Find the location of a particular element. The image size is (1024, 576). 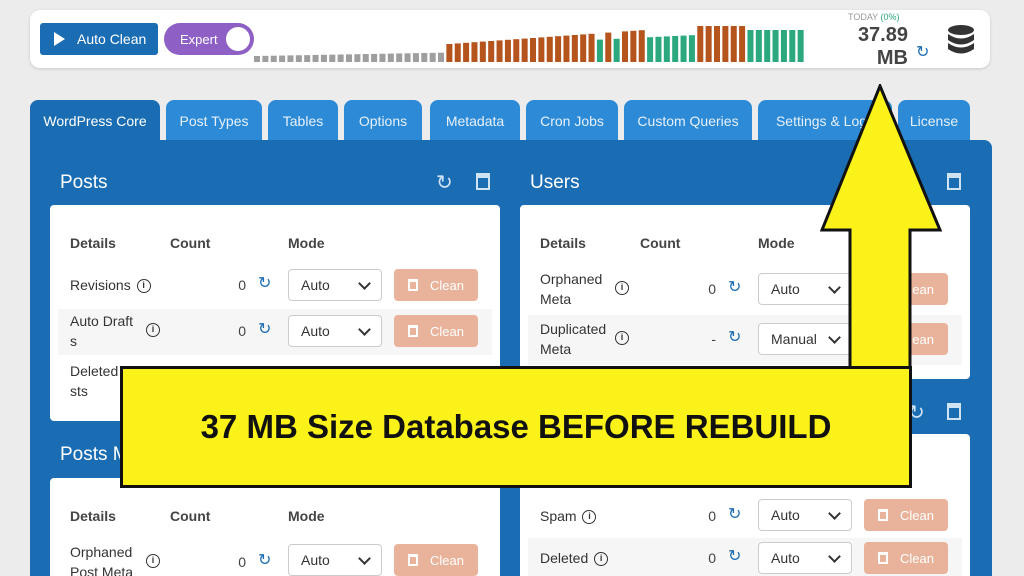

revisions-mode-select: Auto is located at coordinates (335, 285).